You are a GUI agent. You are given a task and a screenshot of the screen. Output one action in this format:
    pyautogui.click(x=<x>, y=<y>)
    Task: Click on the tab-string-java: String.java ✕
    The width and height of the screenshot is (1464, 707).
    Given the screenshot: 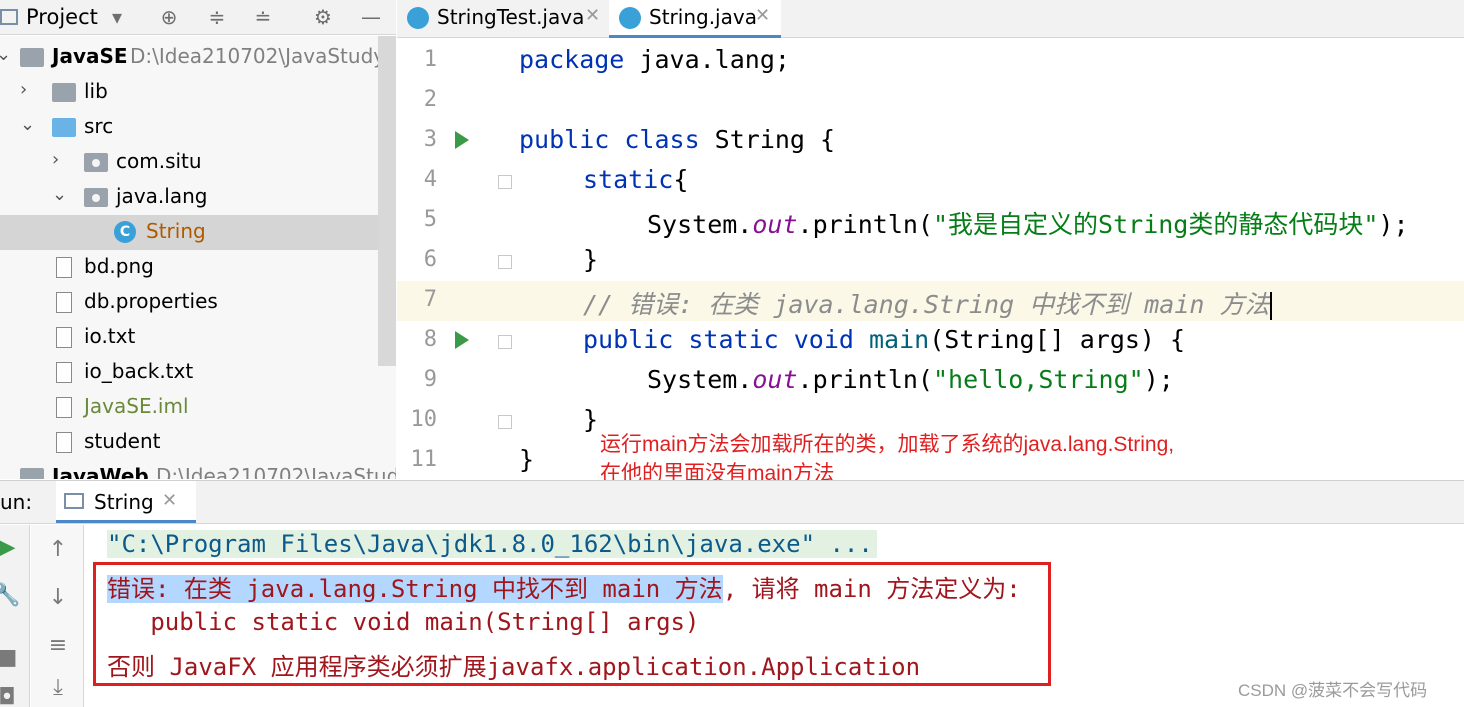 What is the action you would take?
    pyautogui.click(x=695, y=19)
    